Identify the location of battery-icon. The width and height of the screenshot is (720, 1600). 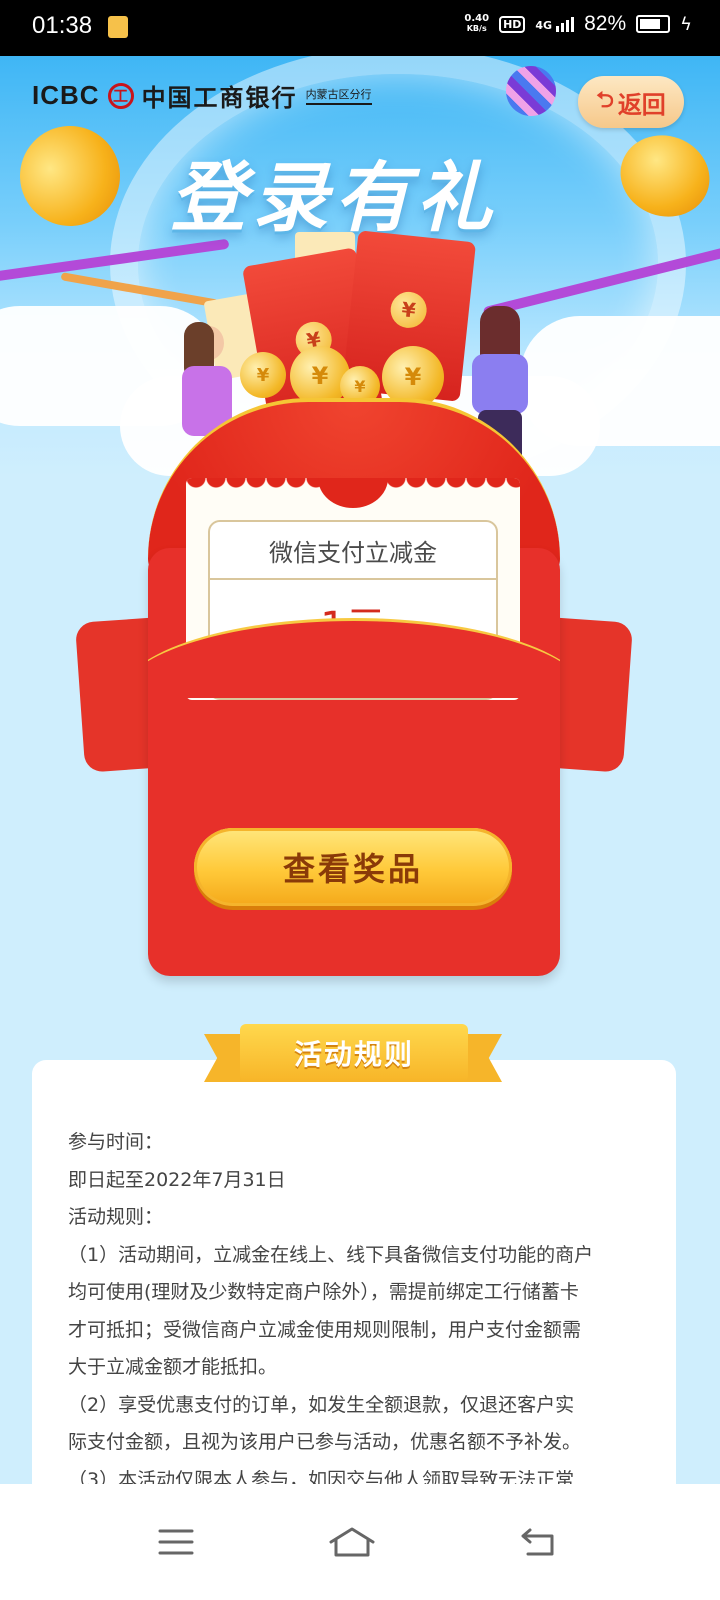
(653, 24).